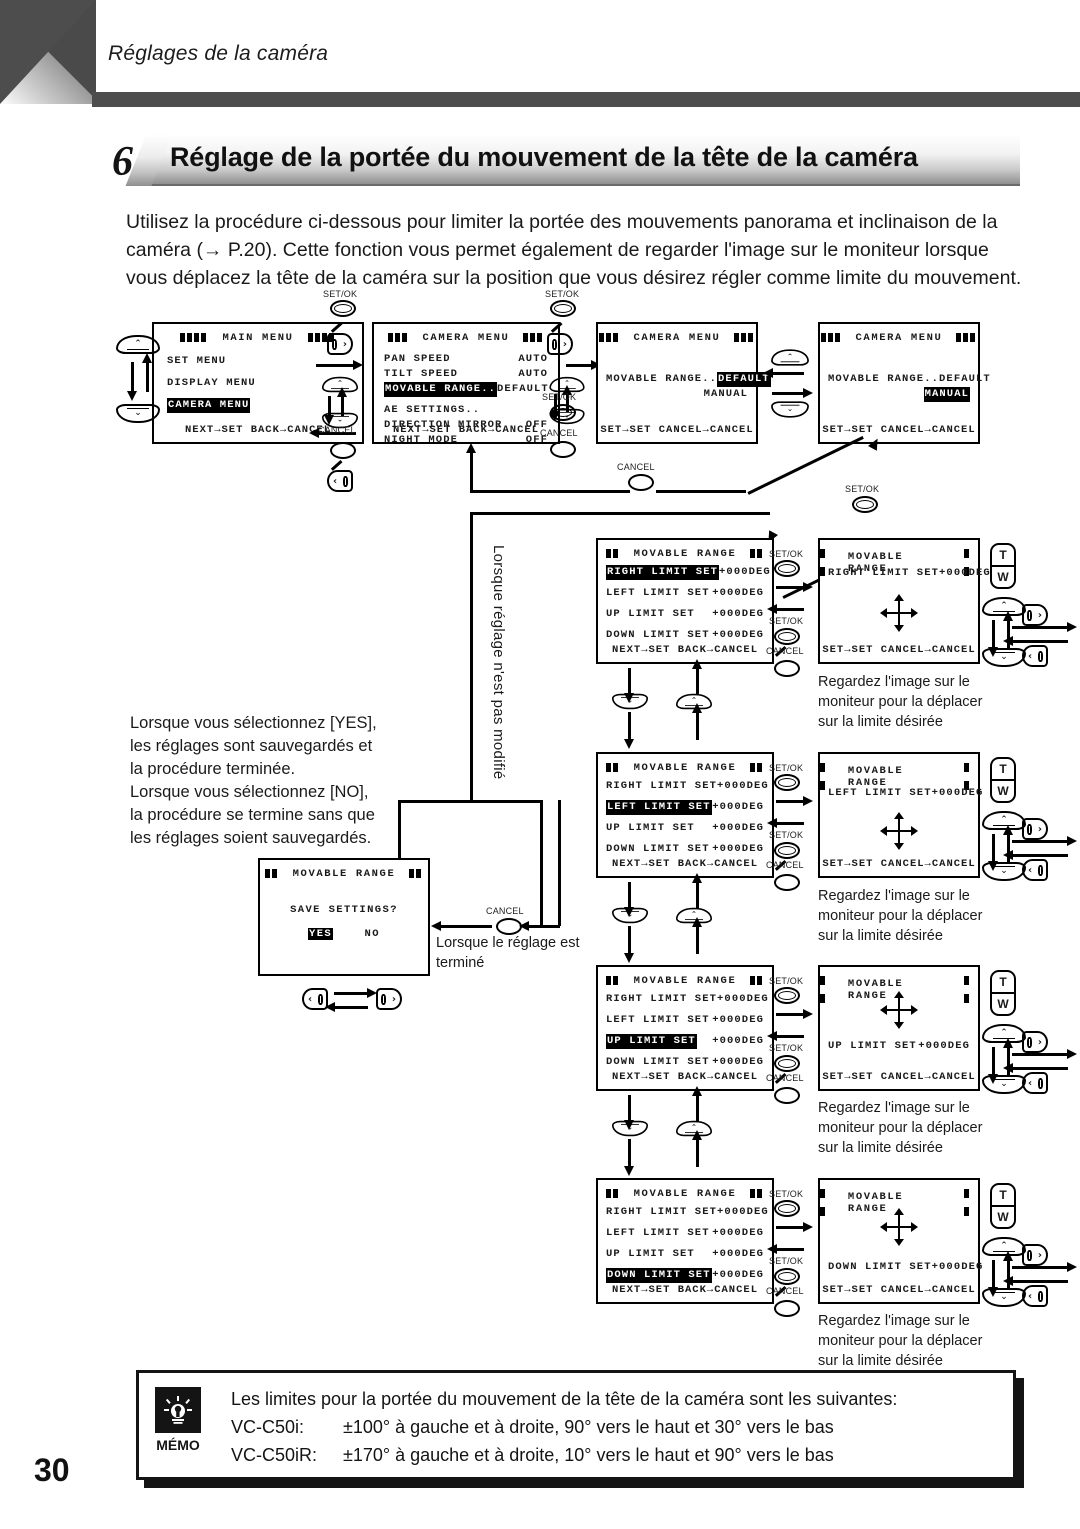 The width and height of the screenshot is (1080, 1529). Describe the element at coordinates (586, 99) in the screenshot. I see `header-rule` at that location.